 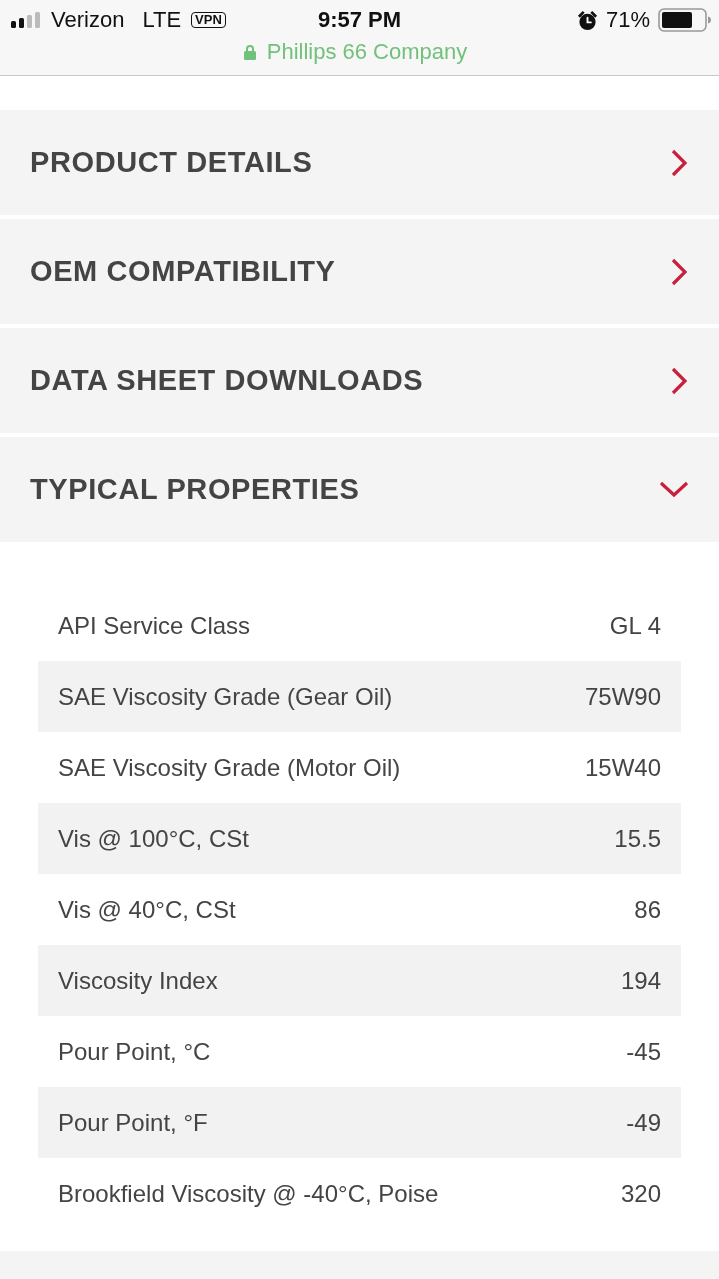 I want to click on property-name: Brookfield Viscosity @ -40°C, Poise, so click(x=248, y=1193).